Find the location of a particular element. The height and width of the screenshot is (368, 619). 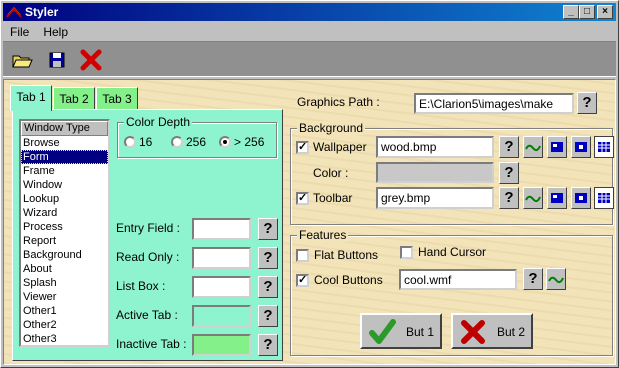

save-button is located at coordinates (57, 60).